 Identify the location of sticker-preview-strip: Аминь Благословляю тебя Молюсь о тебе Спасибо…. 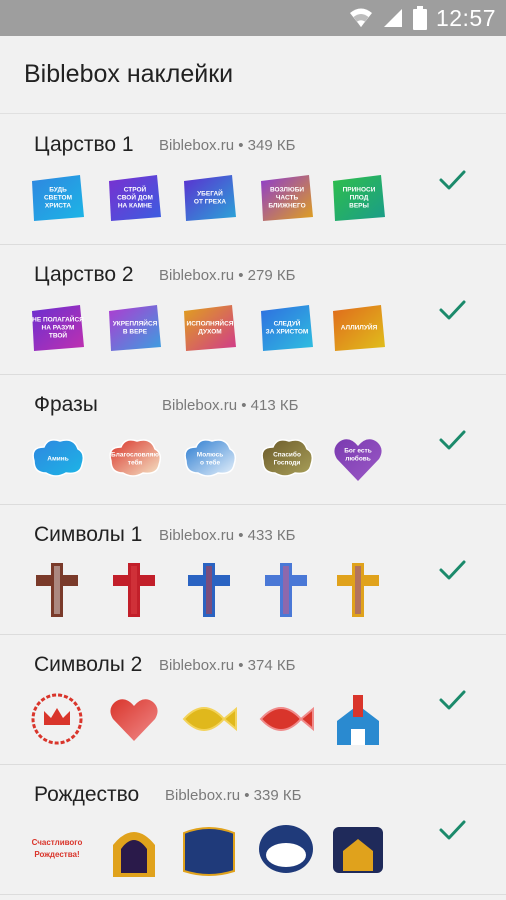
(213, 459).